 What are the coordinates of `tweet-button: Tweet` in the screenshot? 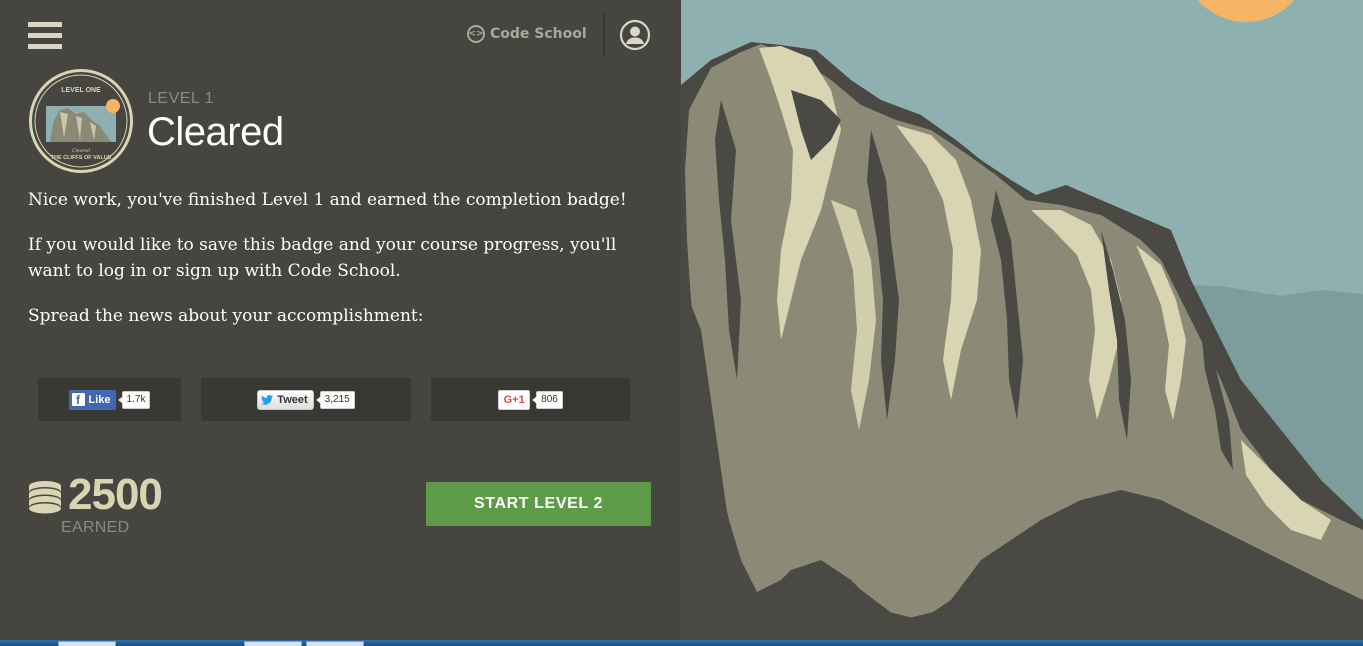 It's located at (285, 399).